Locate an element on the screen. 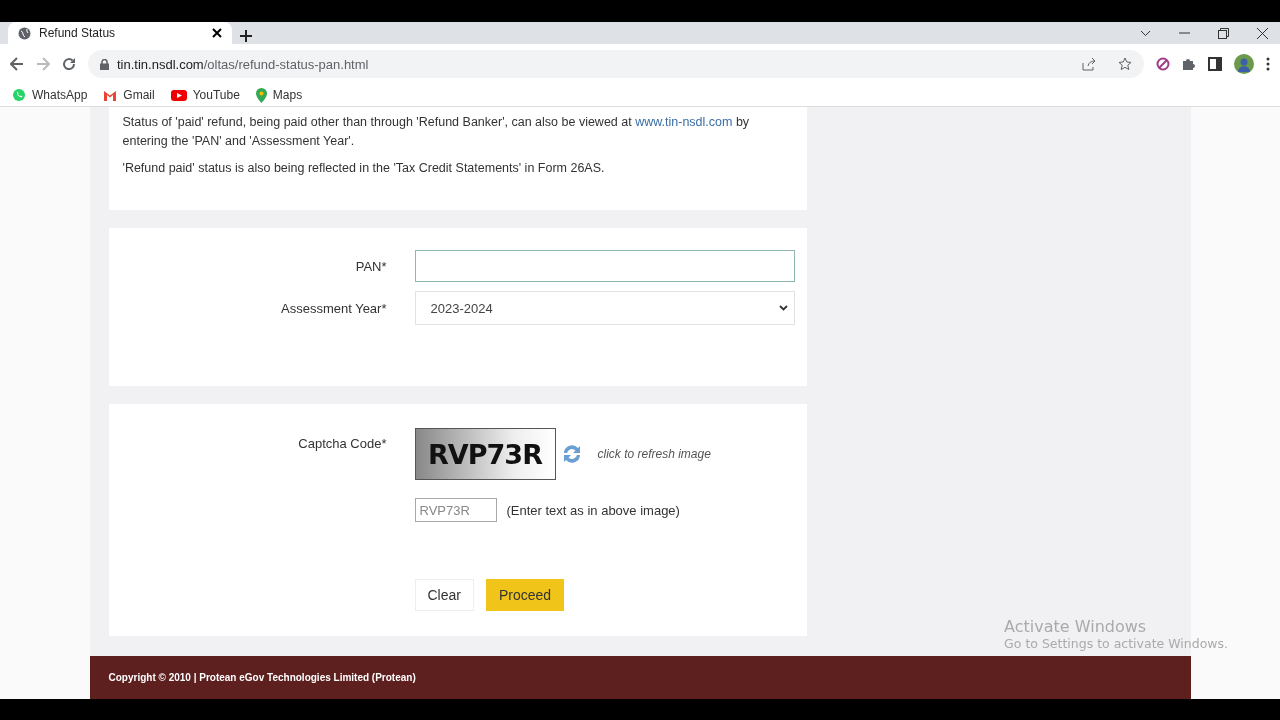 This screenshot has height=720, width=1280. address-bar: tin.tin.nsdl.com/oltas/refund-status-pan.html is located at coordinates (616, 64).